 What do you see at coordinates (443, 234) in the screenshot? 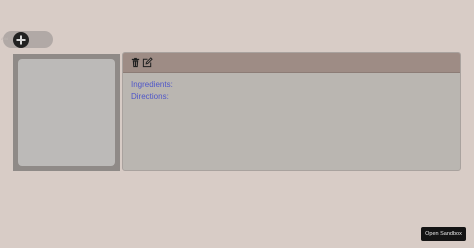
I see `open-sandbox-button: Open Sandbox` at bounding box center [443, 234].